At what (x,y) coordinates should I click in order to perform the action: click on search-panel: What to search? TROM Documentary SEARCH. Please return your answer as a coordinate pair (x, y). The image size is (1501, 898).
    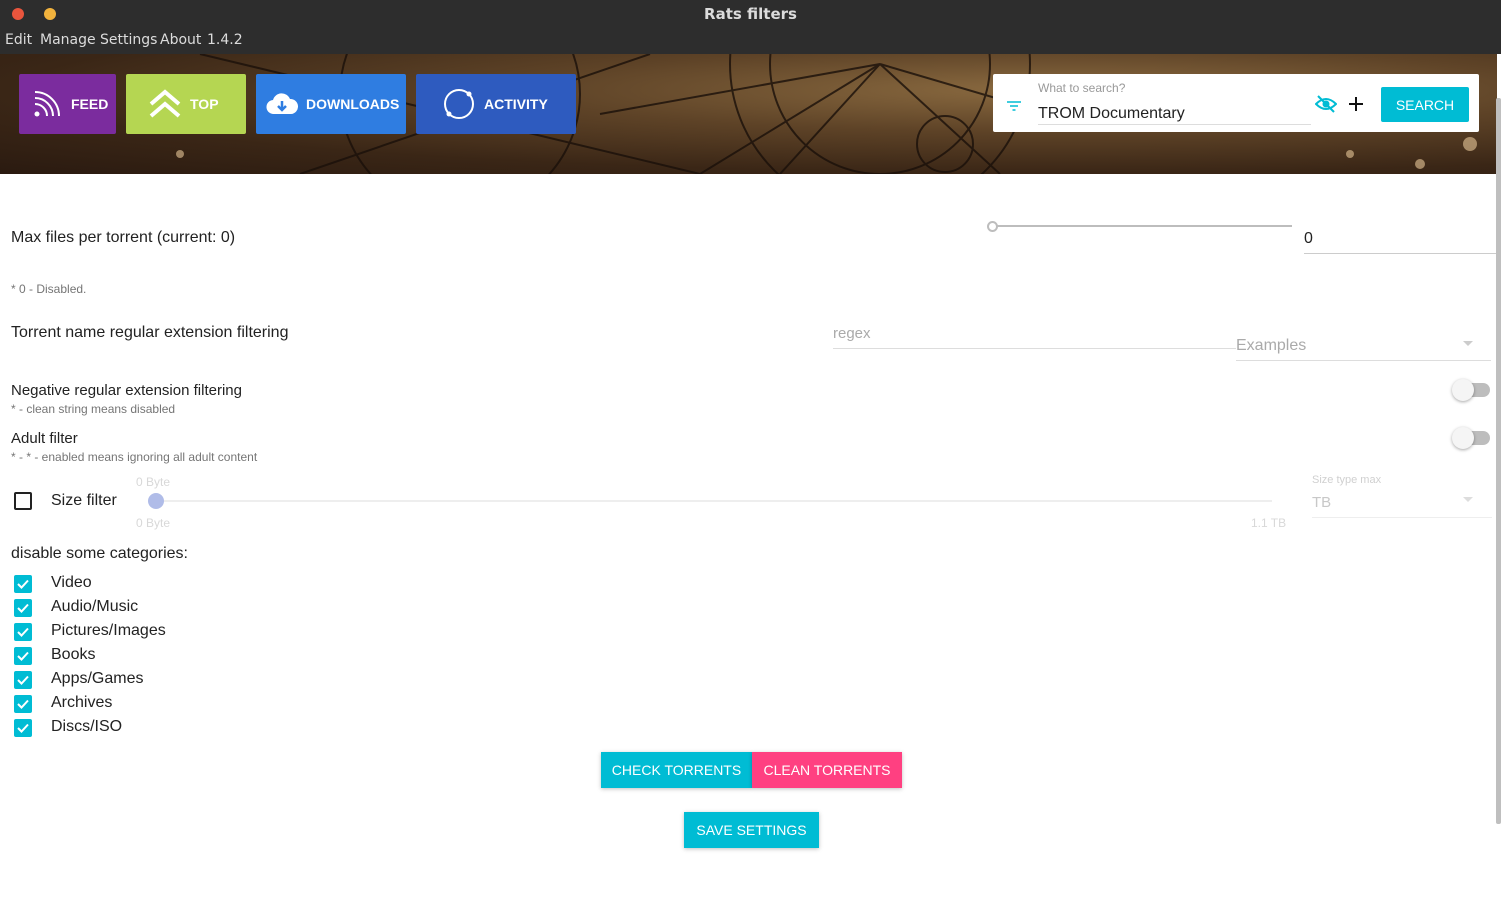
    Looking at the image, I should click on (1236, 103).